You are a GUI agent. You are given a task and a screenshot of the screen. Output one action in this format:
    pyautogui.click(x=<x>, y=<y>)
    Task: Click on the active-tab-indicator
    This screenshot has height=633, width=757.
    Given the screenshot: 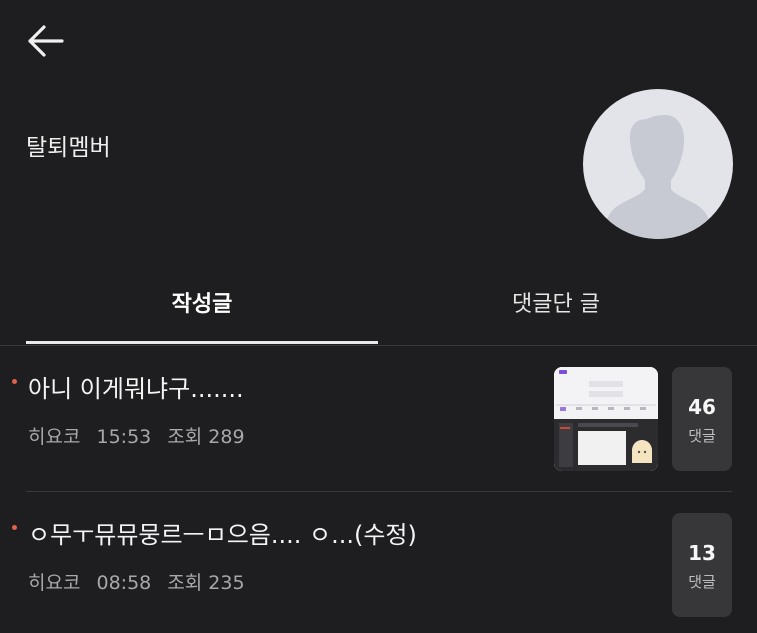 What is the action you would take?
    pyautogui.click(x=202, y=342)
    